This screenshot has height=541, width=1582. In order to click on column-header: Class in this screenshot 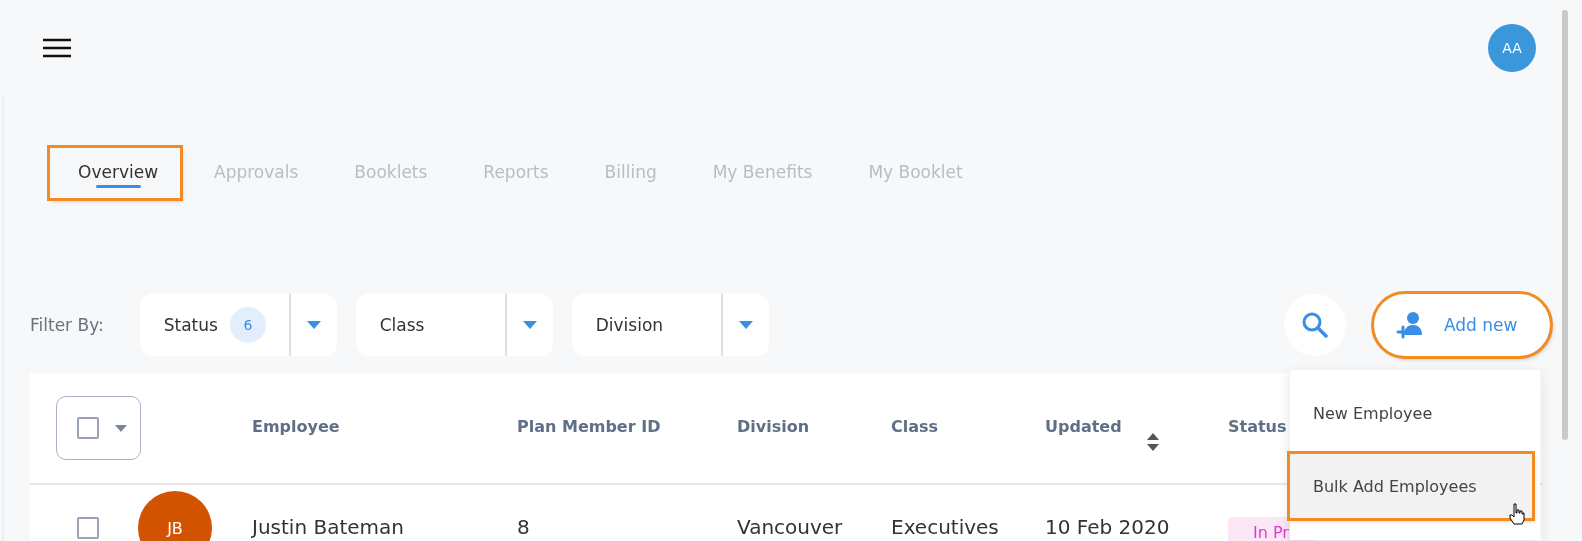, I will do `click(915, 426)`.